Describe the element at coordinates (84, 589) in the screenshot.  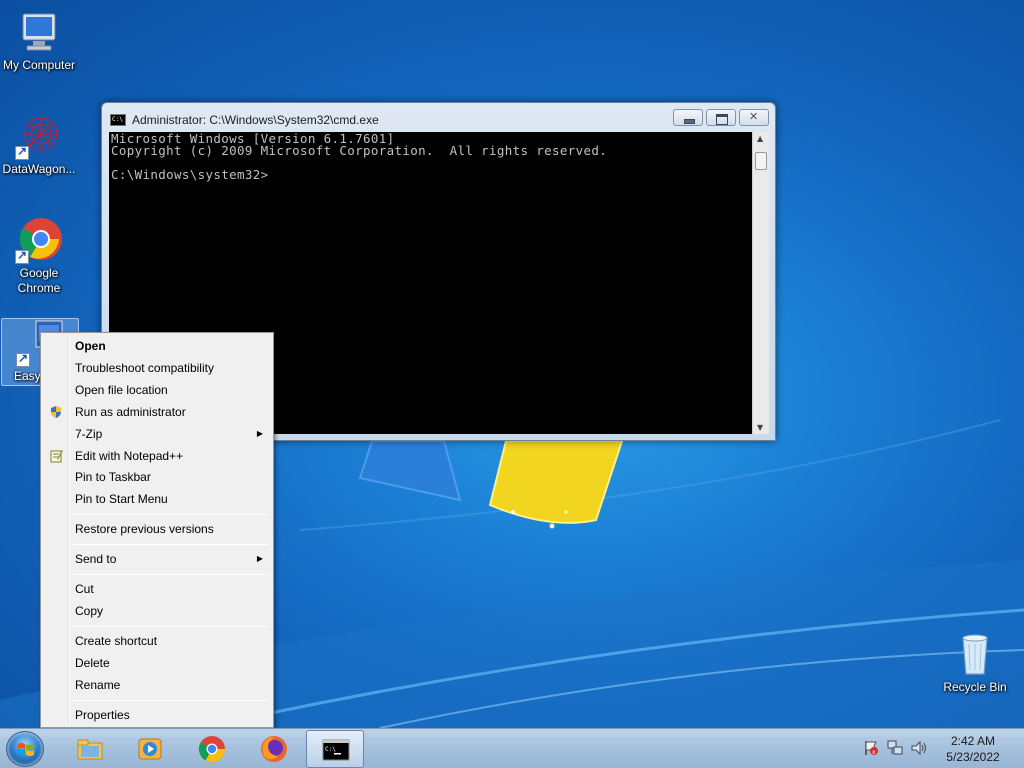
I see `menu-item-label: Cut` at that location.